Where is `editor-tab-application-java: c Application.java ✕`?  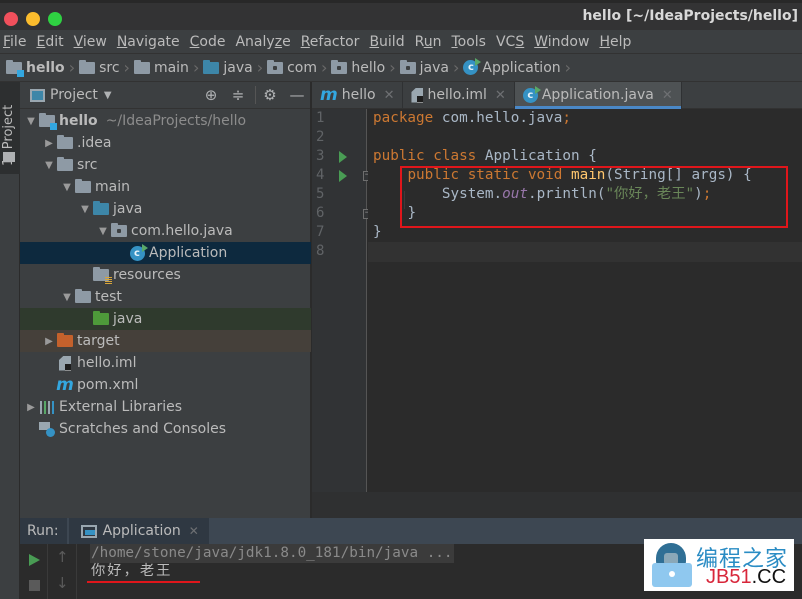 editor-tab-application-java: c Application.java ✕ is located at coordinates (598, 95).